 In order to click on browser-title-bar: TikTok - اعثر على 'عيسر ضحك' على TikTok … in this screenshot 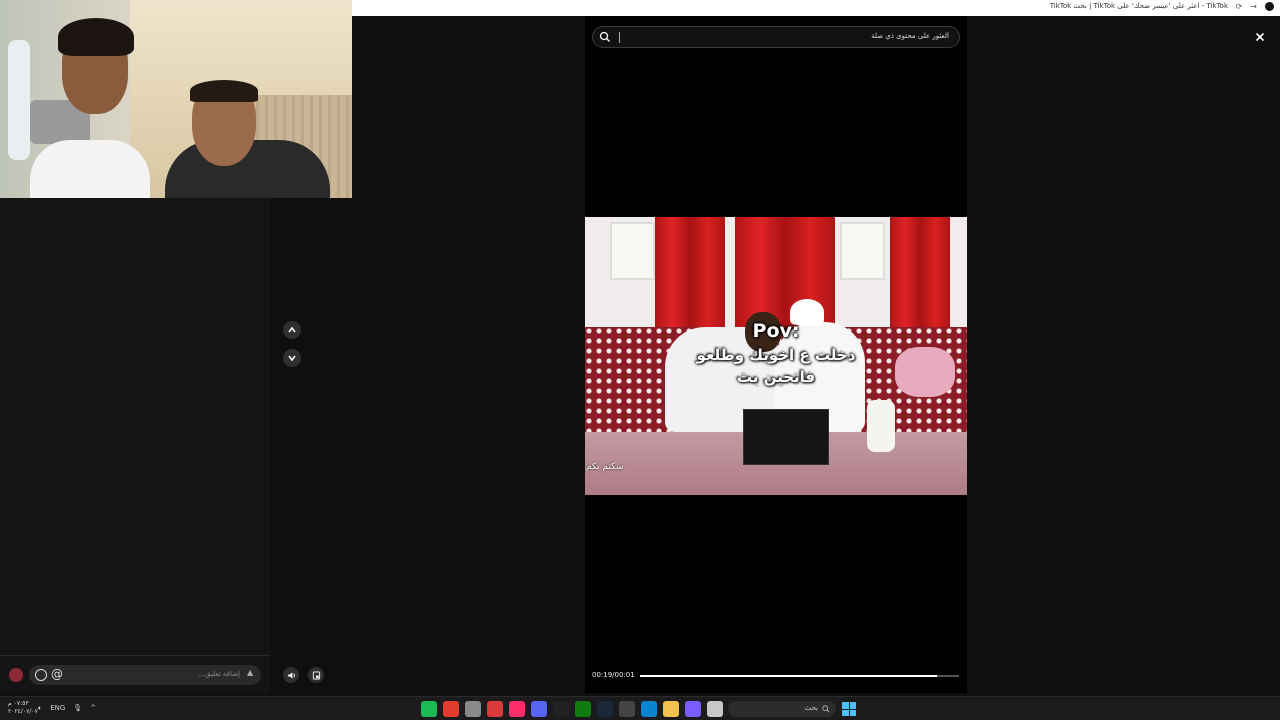, I will do `click(816, 8)`.